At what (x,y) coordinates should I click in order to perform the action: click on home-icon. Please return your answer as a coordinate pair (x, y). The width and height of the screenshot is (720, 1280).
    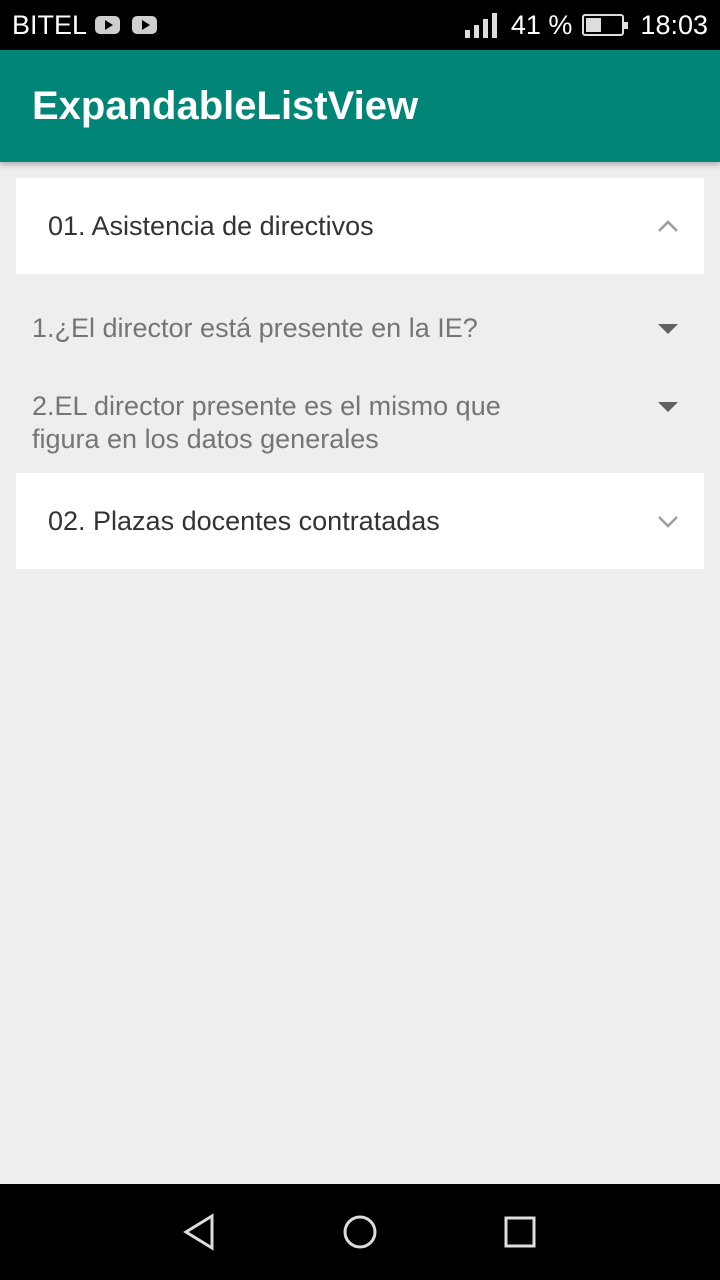
    Looking at the image, I should click on (360, 1232).